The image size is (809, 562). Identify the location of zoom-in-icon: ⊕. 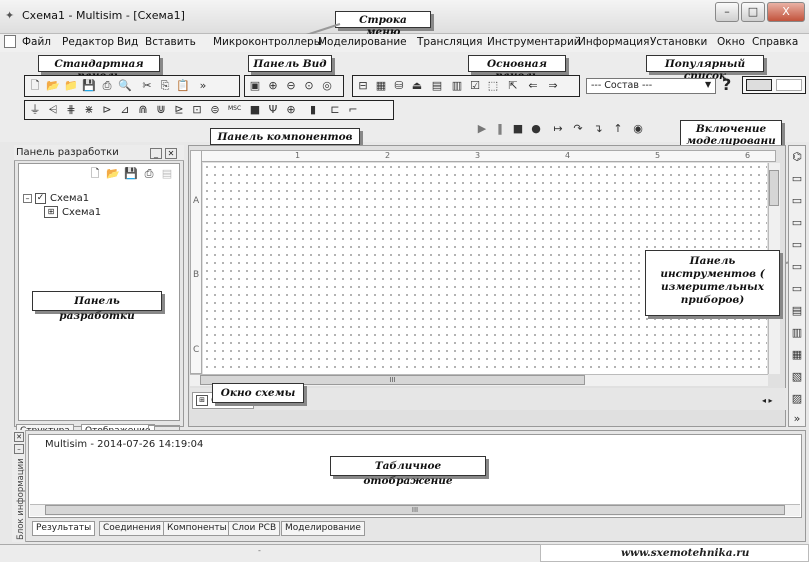
(273, 86).